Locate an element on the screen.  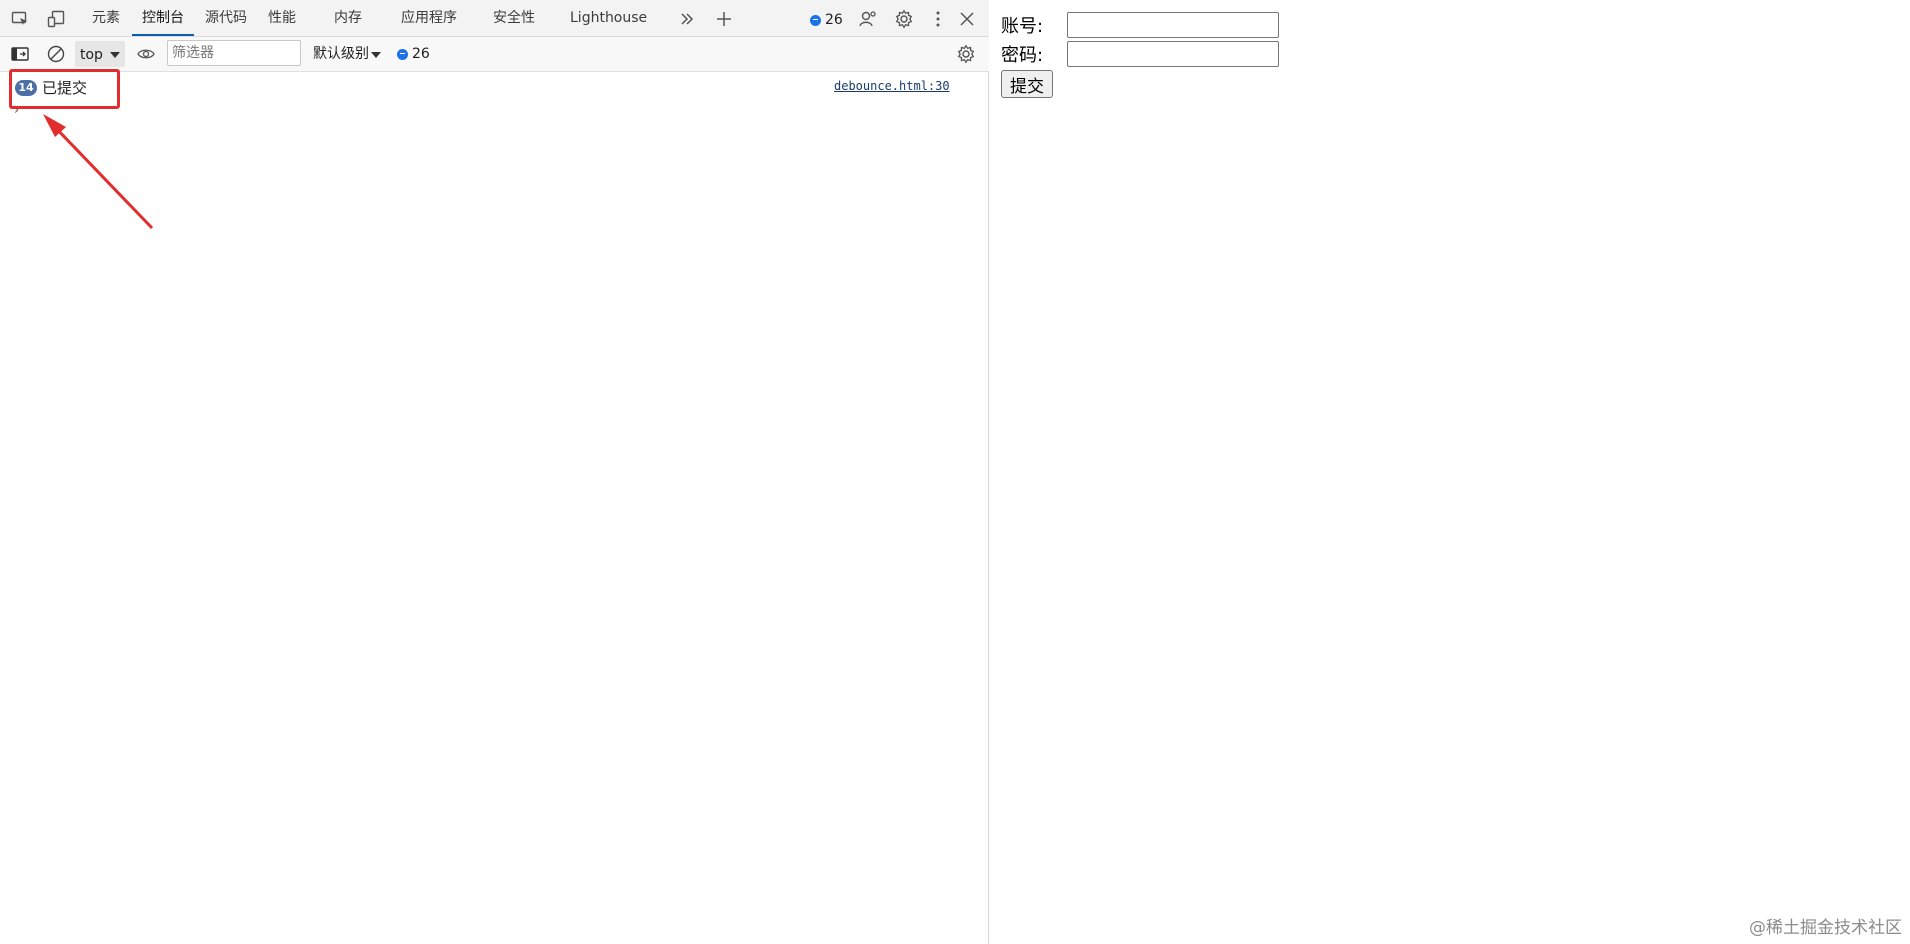
add-tab-icon is located at coordinates (724, 19).